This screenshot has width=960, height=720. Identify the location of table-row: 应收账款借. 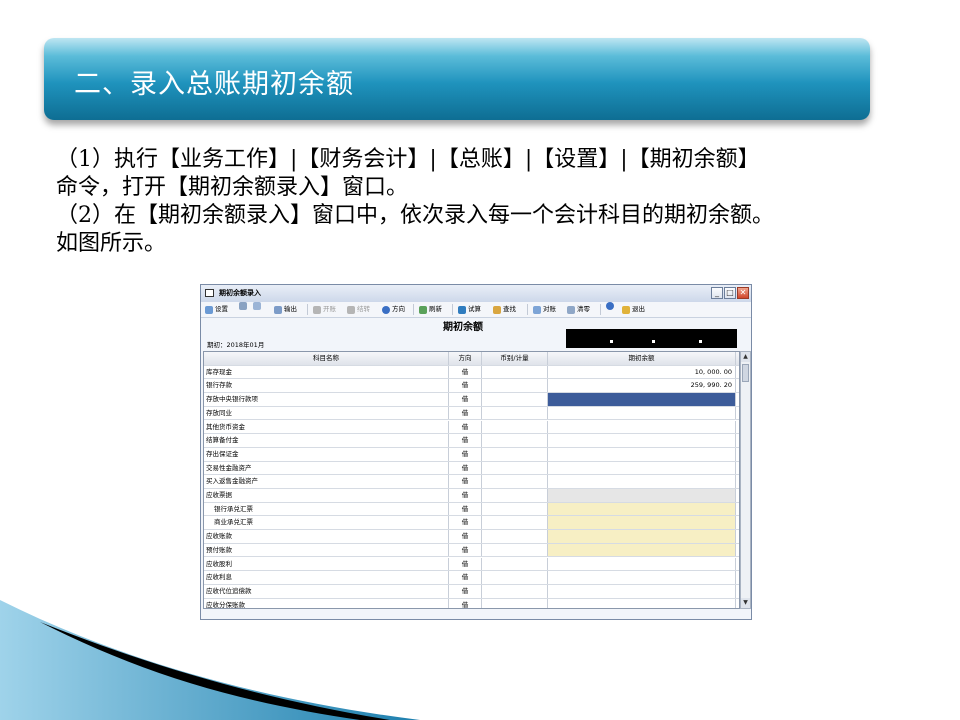
(471, 537).